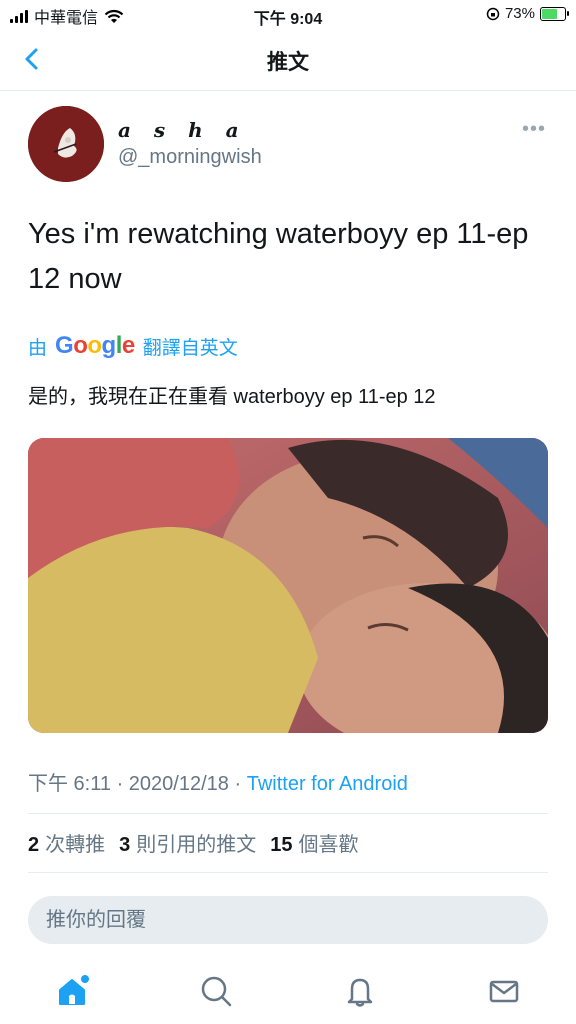  I want to click on translate-attribution: 由 Google 翻譯自英文, so click(133, 346).